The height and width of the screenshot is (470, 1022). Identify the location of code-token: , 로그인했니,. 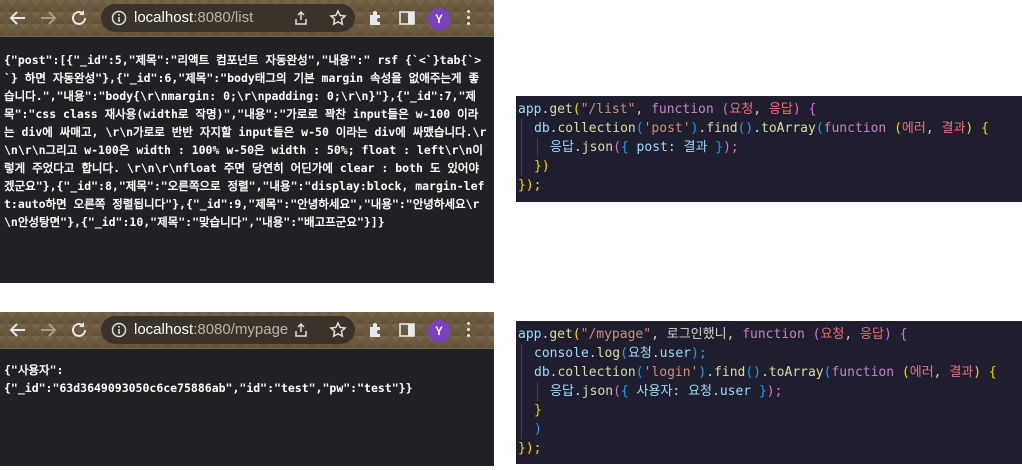
(697, 334).